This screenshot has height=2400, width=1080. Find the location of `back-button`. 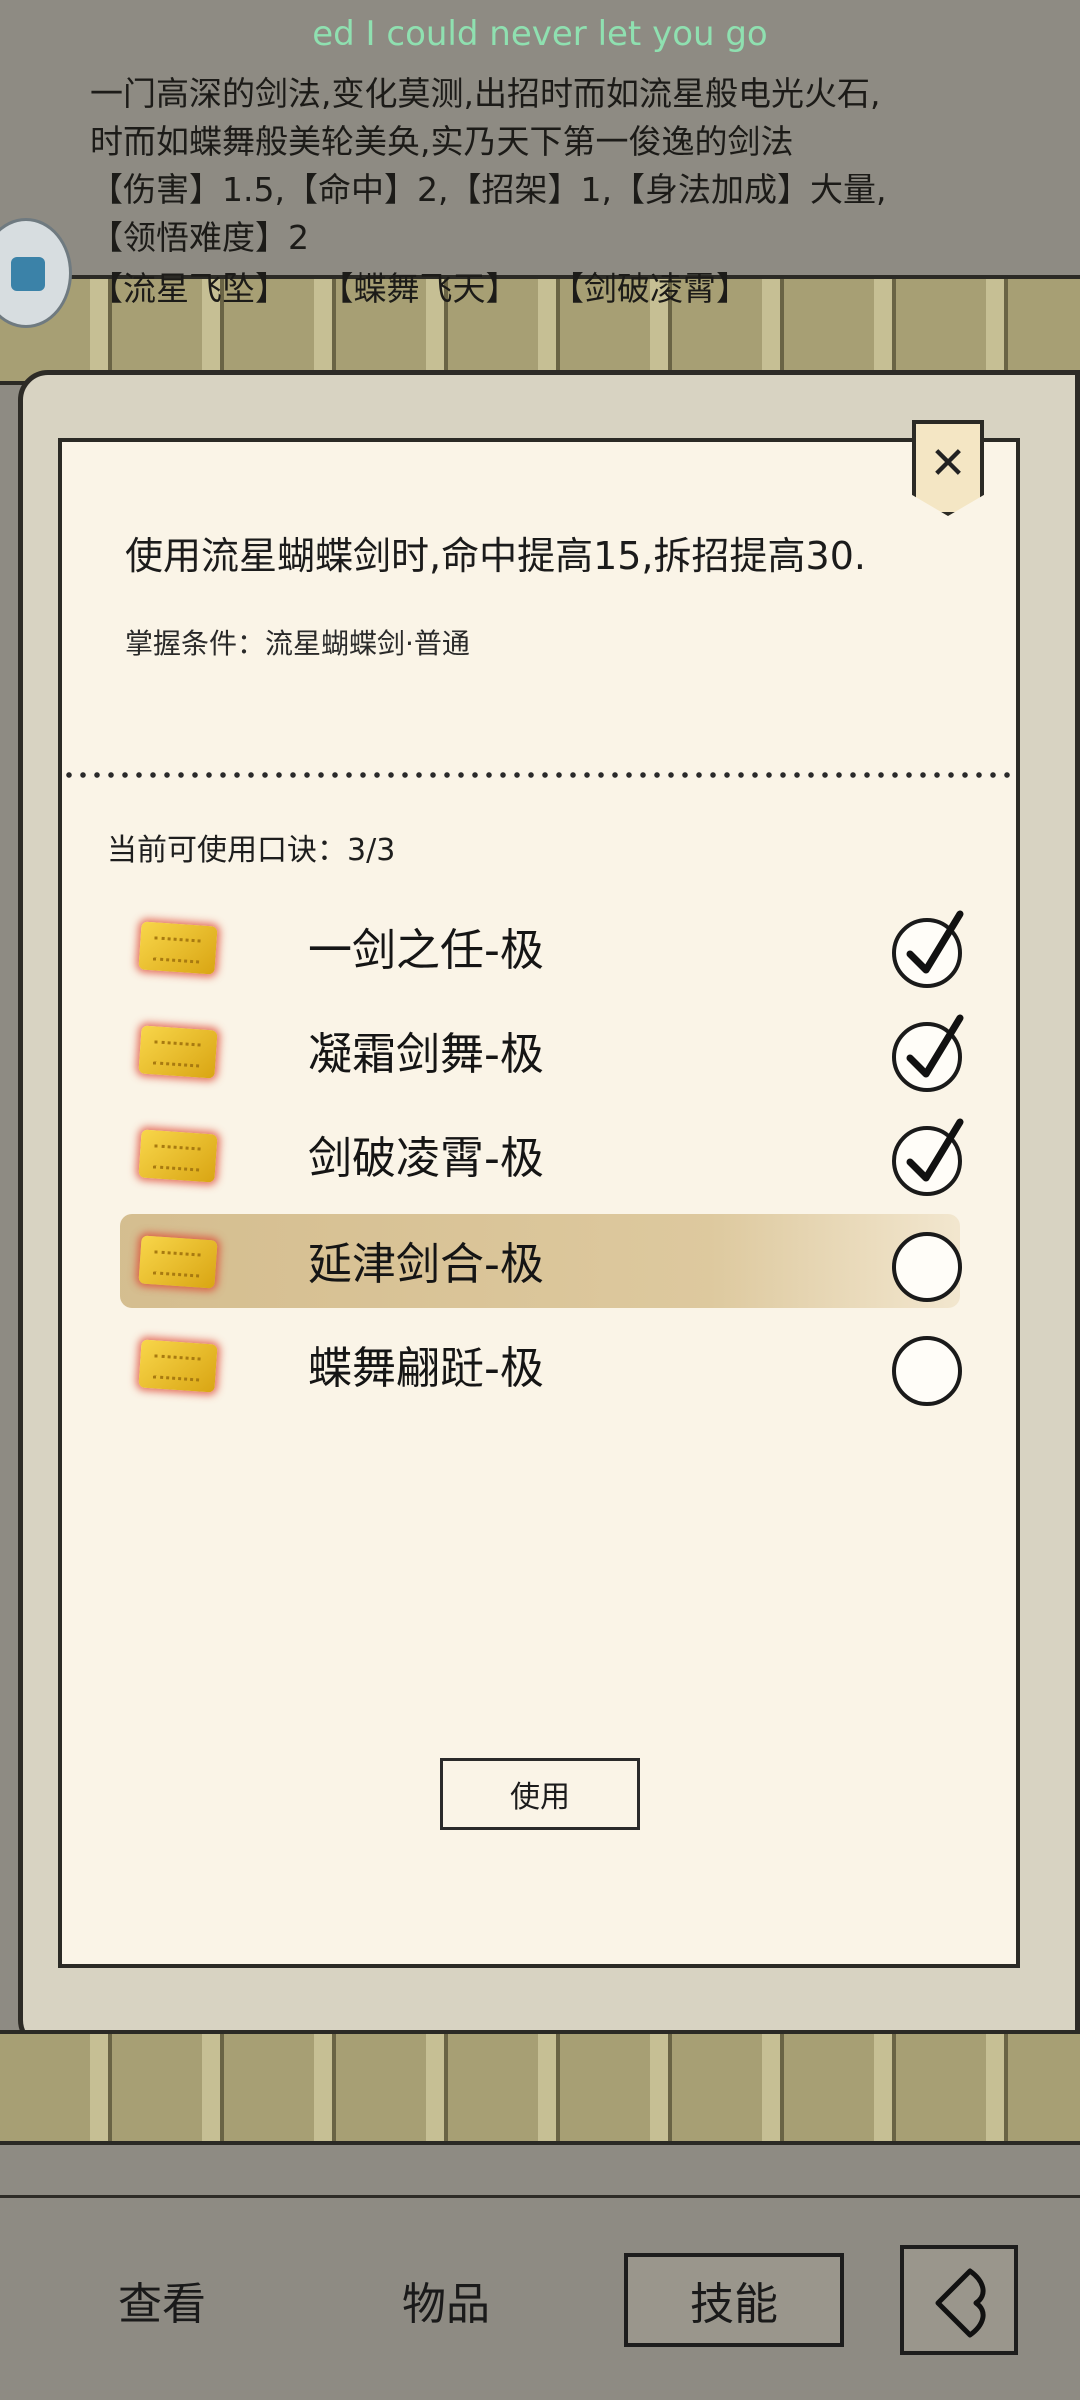

back-button is located at coordinates (959, 2300).